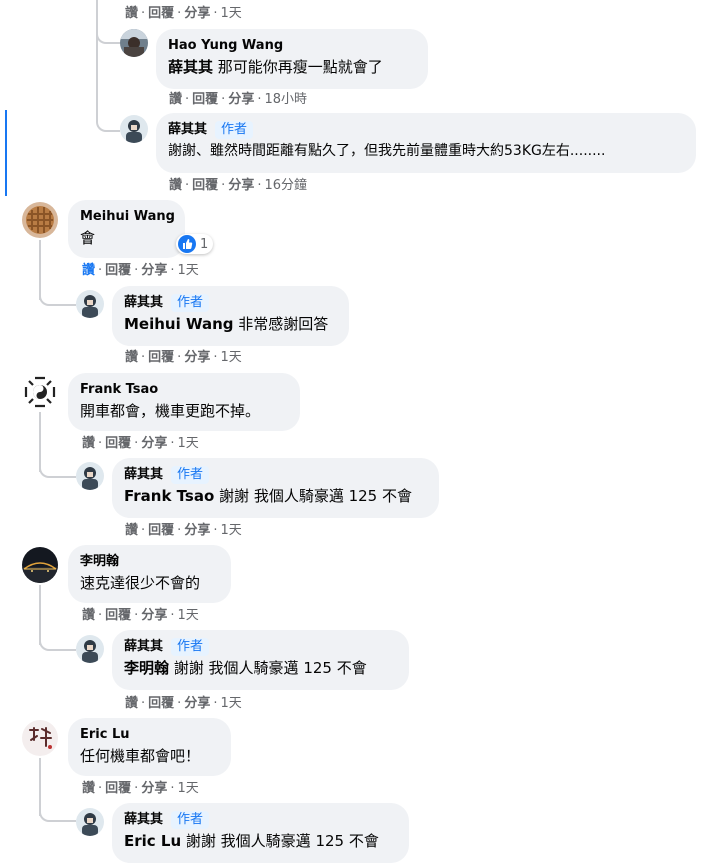 This screenshot has height=866, width=720. I want to click on timestamp: 18小時, so click(285, 99).